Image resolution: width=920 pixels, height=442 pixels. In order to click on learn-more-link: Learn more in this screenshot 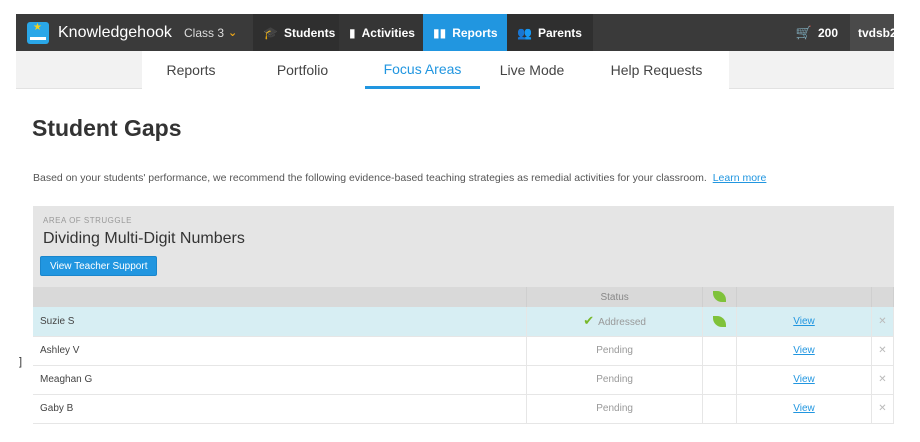, I will do `click(740, 178)`.